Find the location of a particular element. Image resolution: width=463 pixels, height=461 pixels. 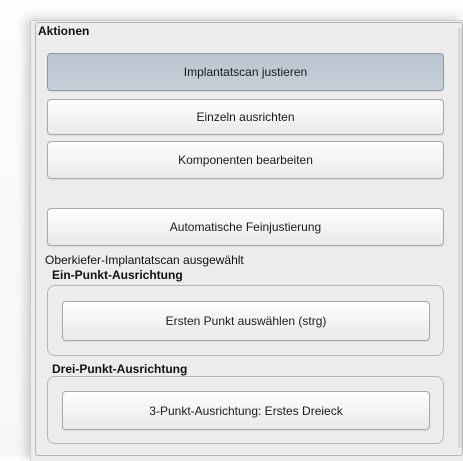

selected-scan-status: Oberkiefer-Implantatscan ausgewählt is located at coordinates (144, 260).